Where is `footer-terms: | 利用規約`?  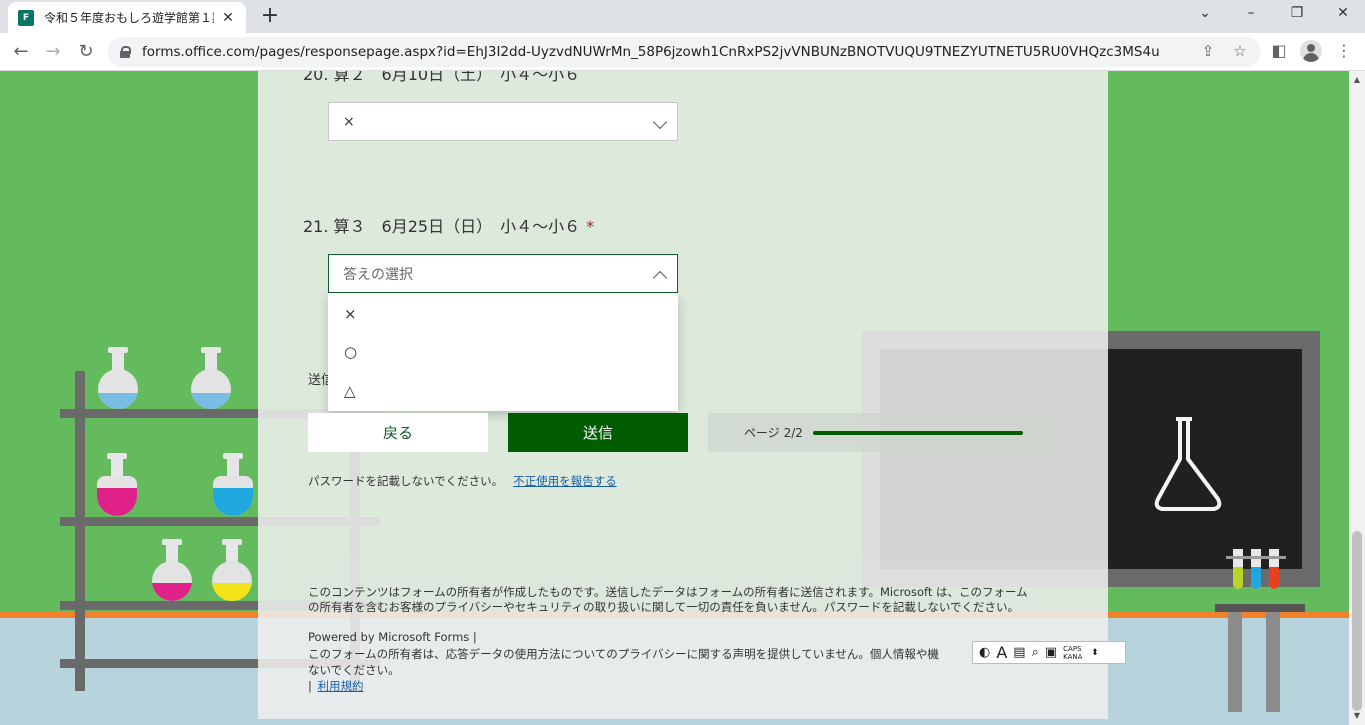
footer-terms: | 利用規約 is located at coordinates (336, 686).